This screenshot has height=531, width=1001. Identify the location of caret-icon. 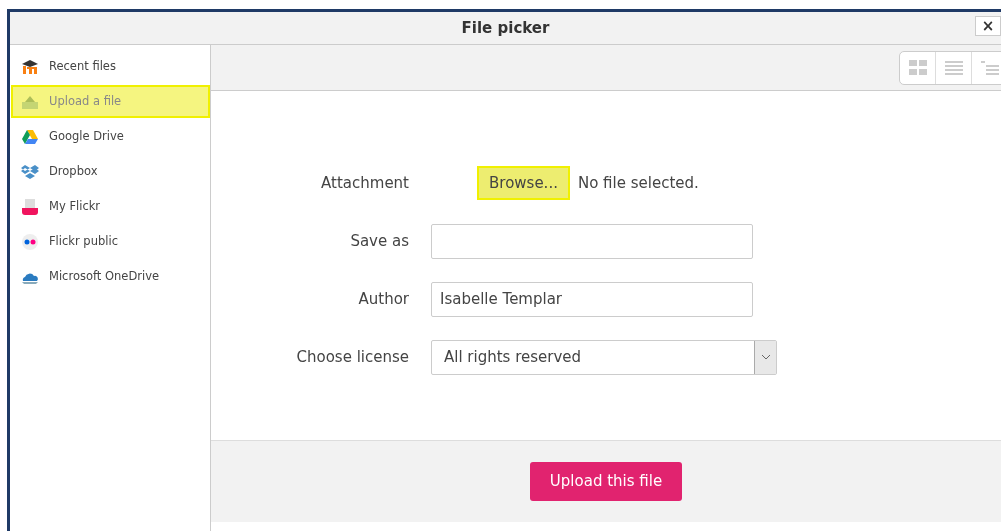
(765, 357).